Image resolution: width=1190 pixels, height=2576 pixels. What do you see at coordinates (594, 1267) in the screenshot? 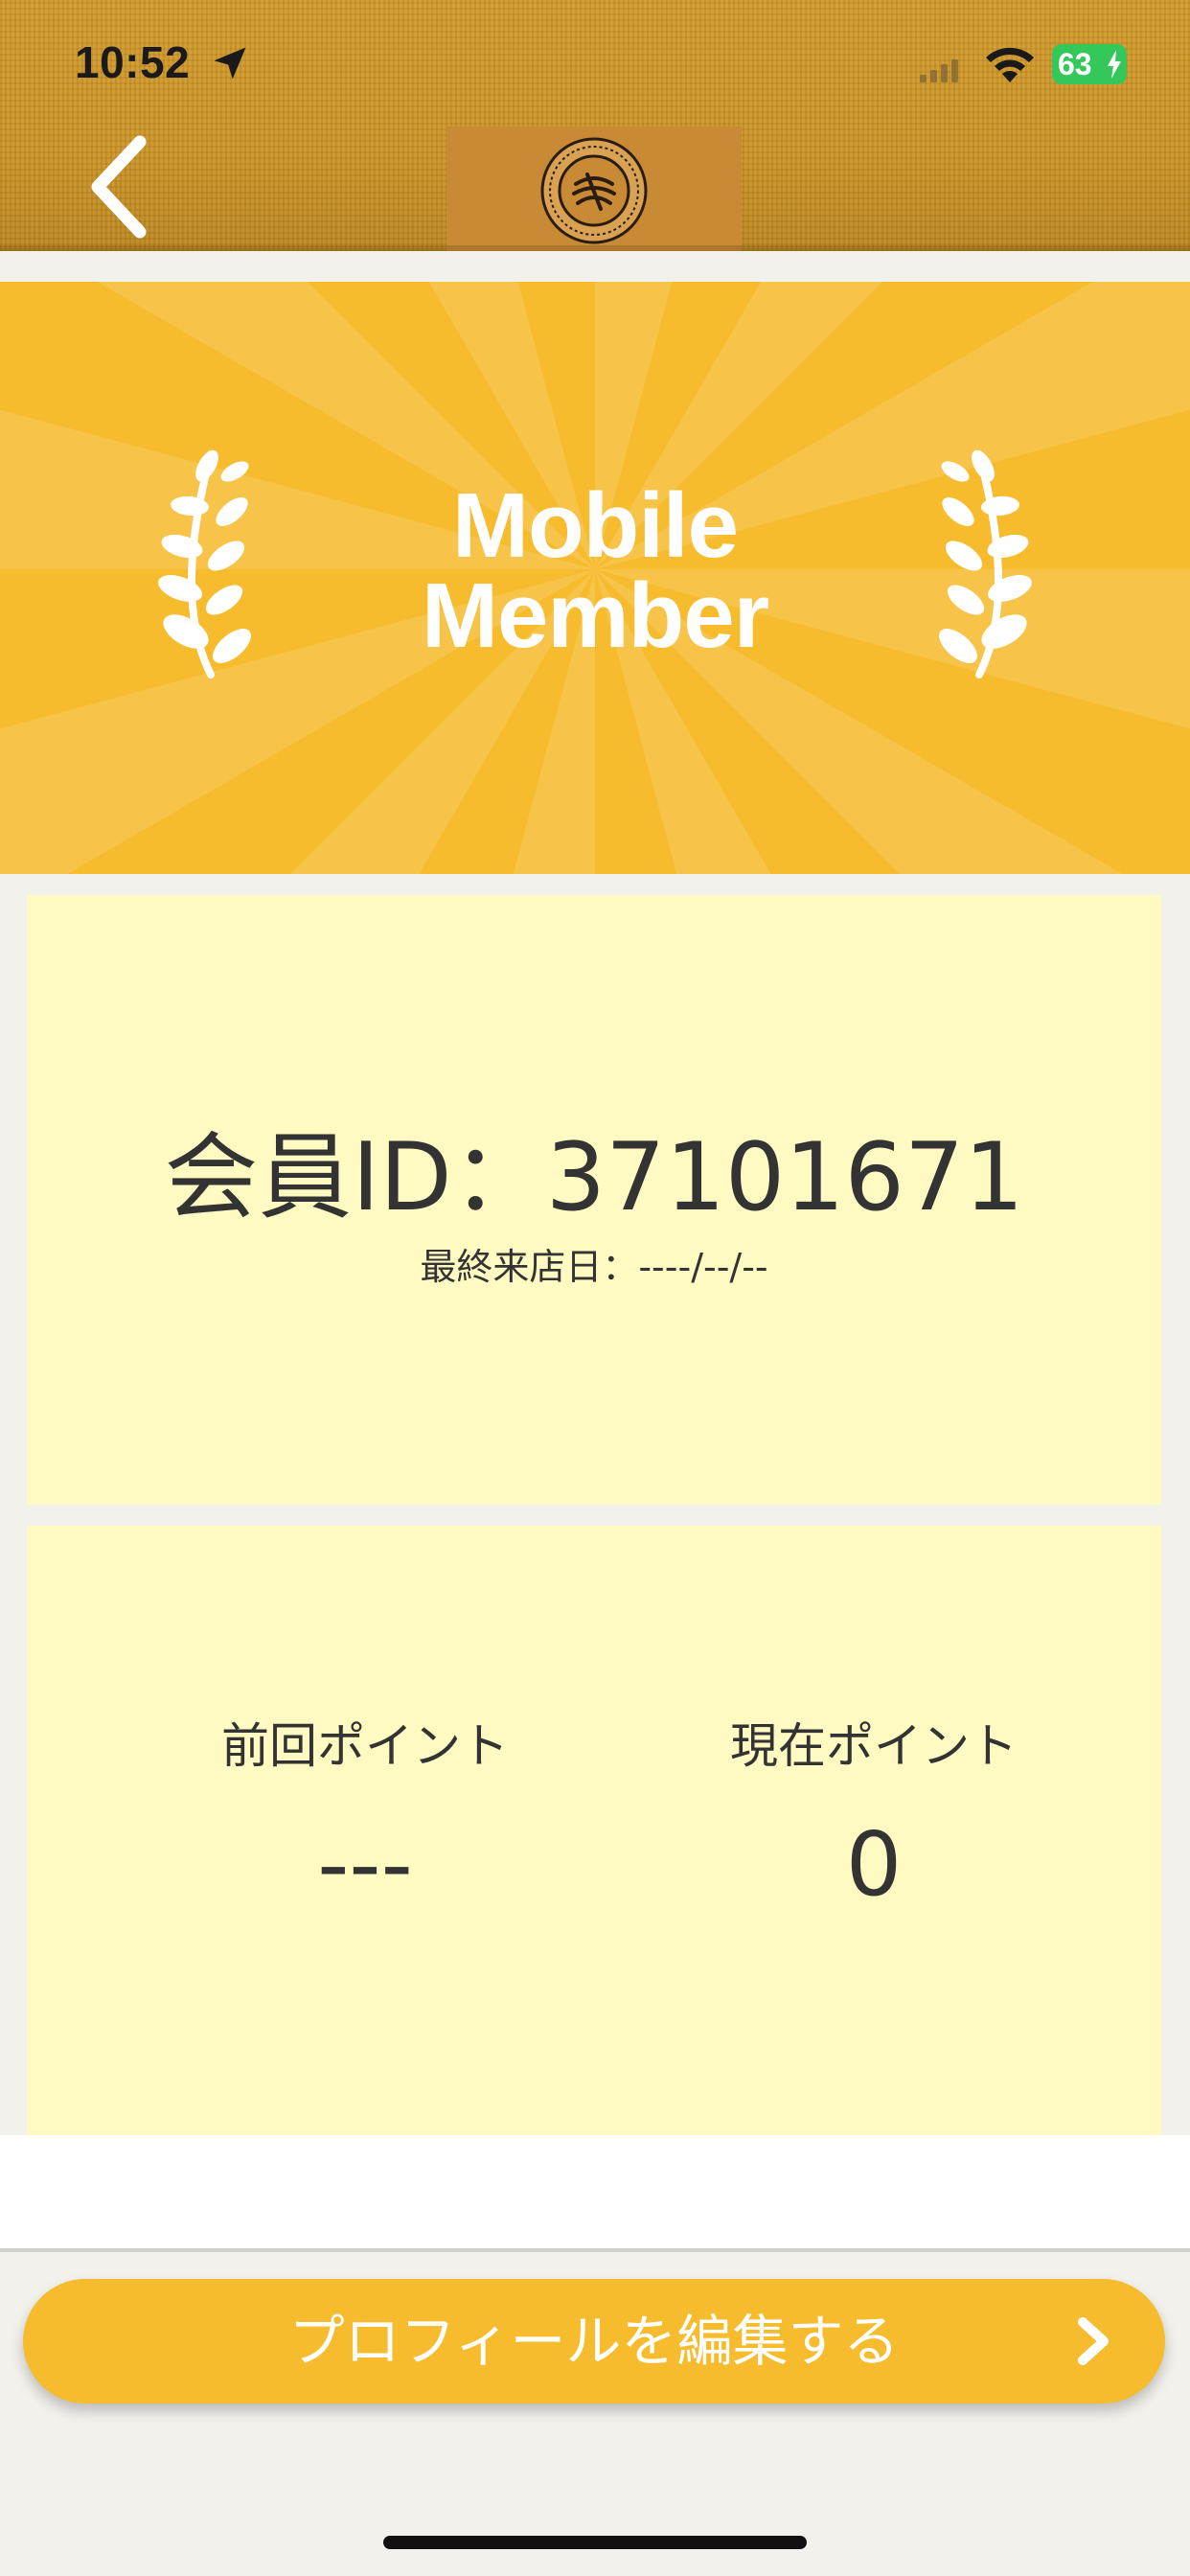
I see `last-visit-date: 最終来店日：----/--/--` at bounding box center [594, 1267].